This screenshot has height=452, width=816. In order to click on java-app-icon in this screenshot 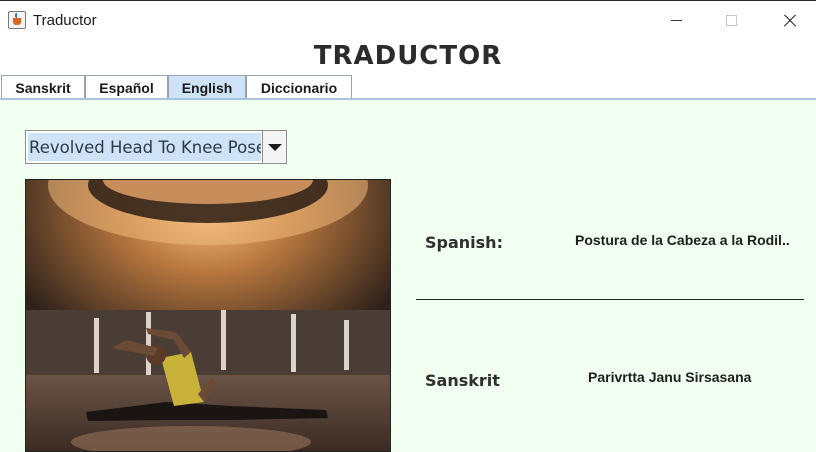, I will do `click(17, 20)`.